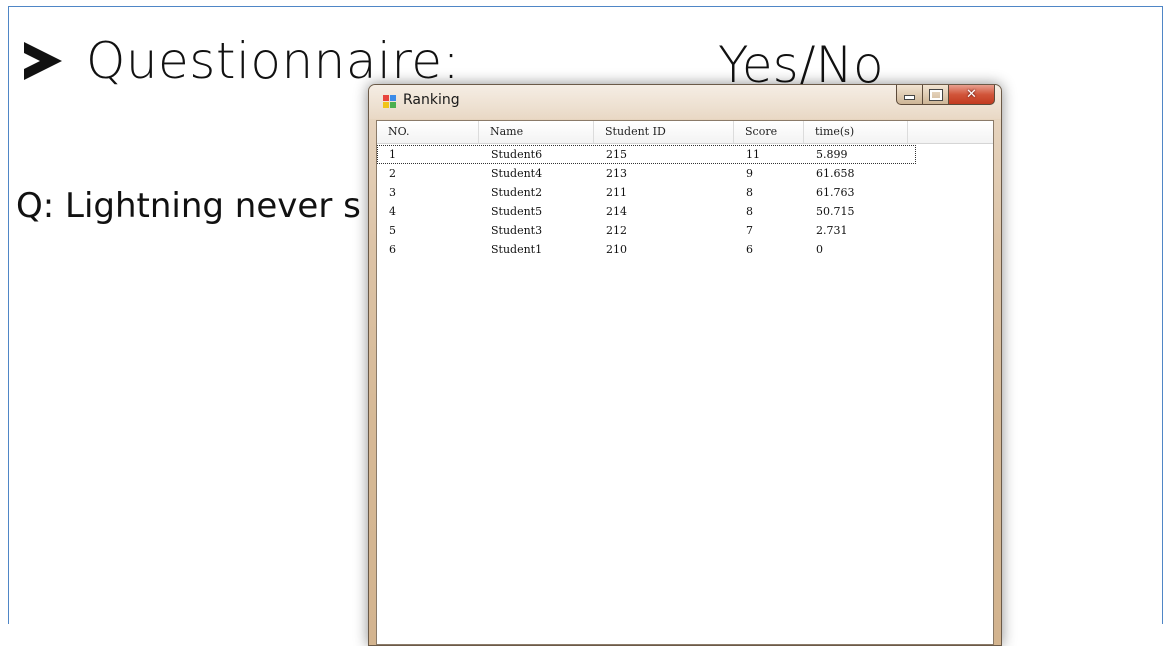 This screenshot has height=646, width=1163. Describe the element at coordinates (769, 132) in the screenshot. I see `column-header-score: Score` at that location.